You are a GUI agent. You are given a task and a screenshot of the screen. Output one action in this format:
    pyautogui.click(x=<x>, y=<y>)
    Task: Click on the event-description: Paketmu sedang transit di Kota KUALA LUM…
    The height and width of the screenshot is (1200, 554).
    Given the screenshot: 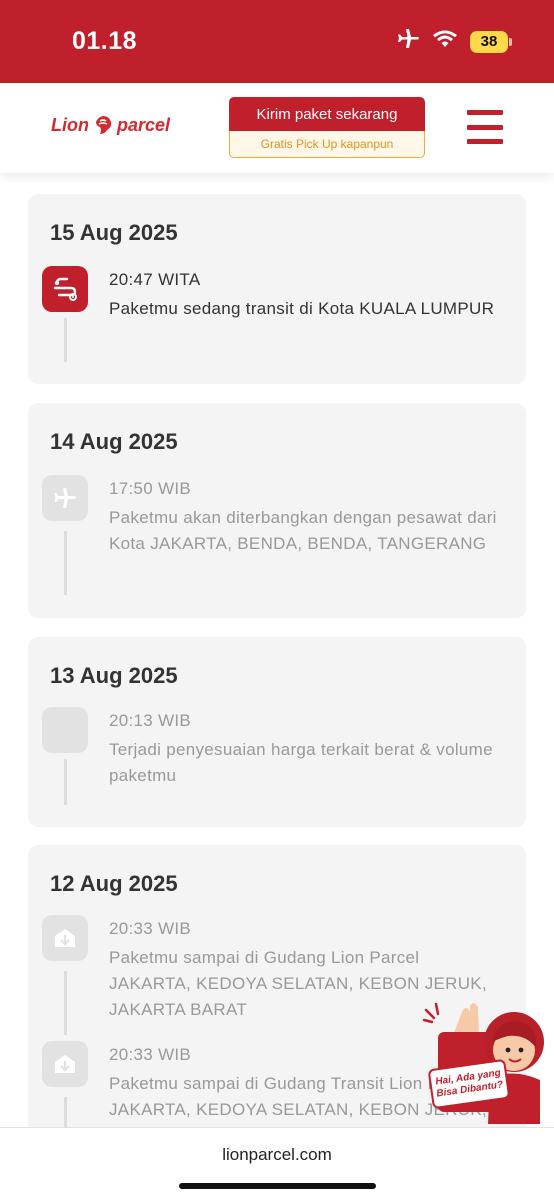 What is the action you would take?
    pyautogui.click(x=302, y=308)
    